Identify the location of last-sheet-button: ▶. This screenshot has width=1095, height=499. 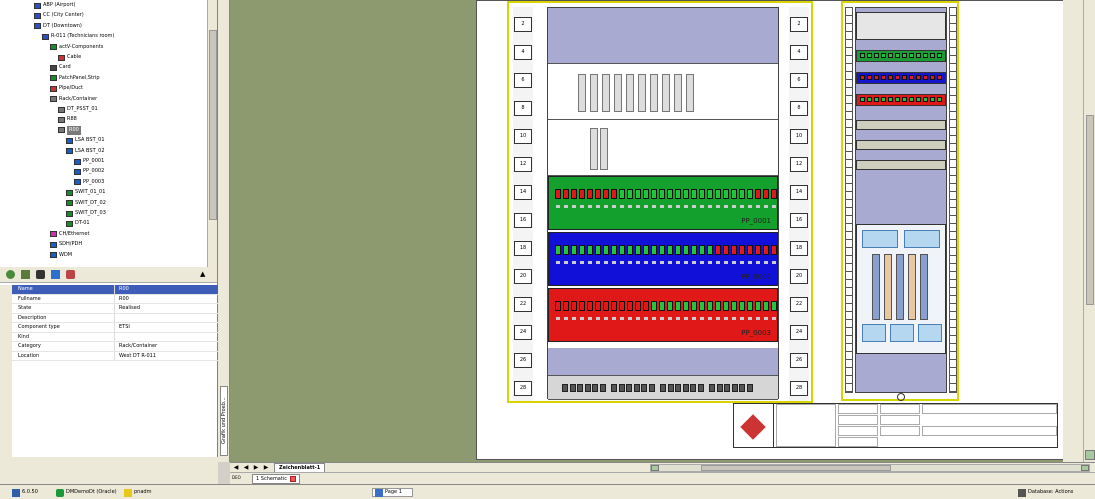
(266, 468).